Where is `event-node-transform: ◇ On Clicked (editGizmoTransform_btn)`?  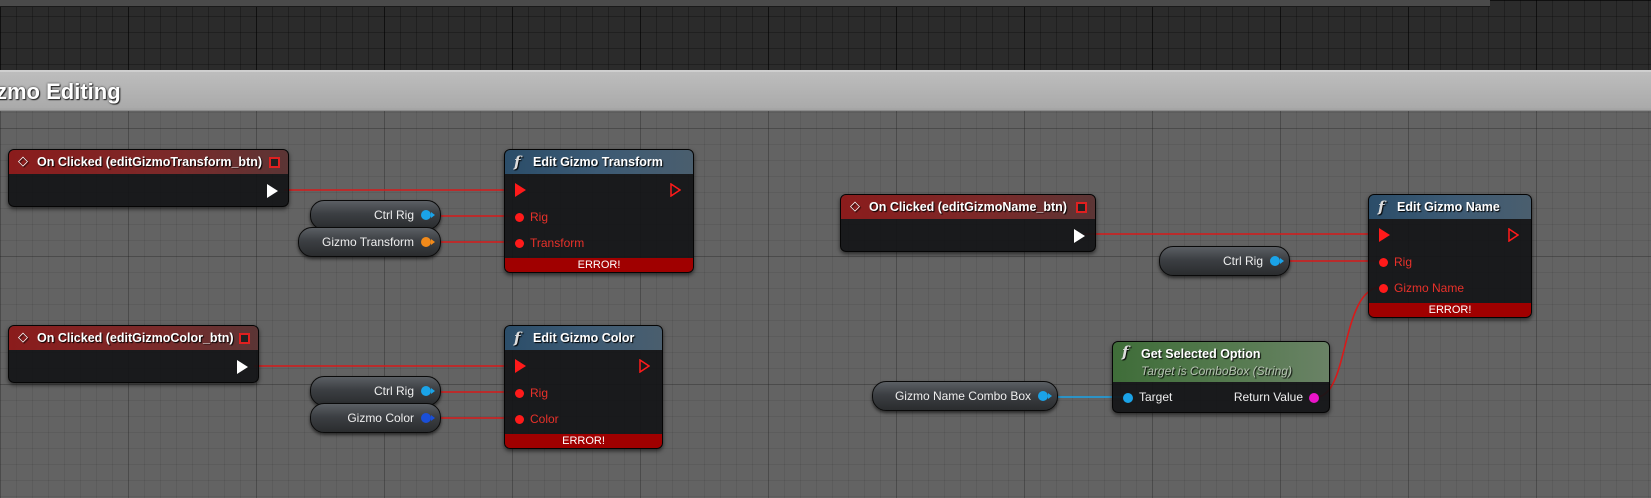 event-node-transform: ◇ On Clicked (editGizmoTransform_btn) is located at coordinates (148, 178).